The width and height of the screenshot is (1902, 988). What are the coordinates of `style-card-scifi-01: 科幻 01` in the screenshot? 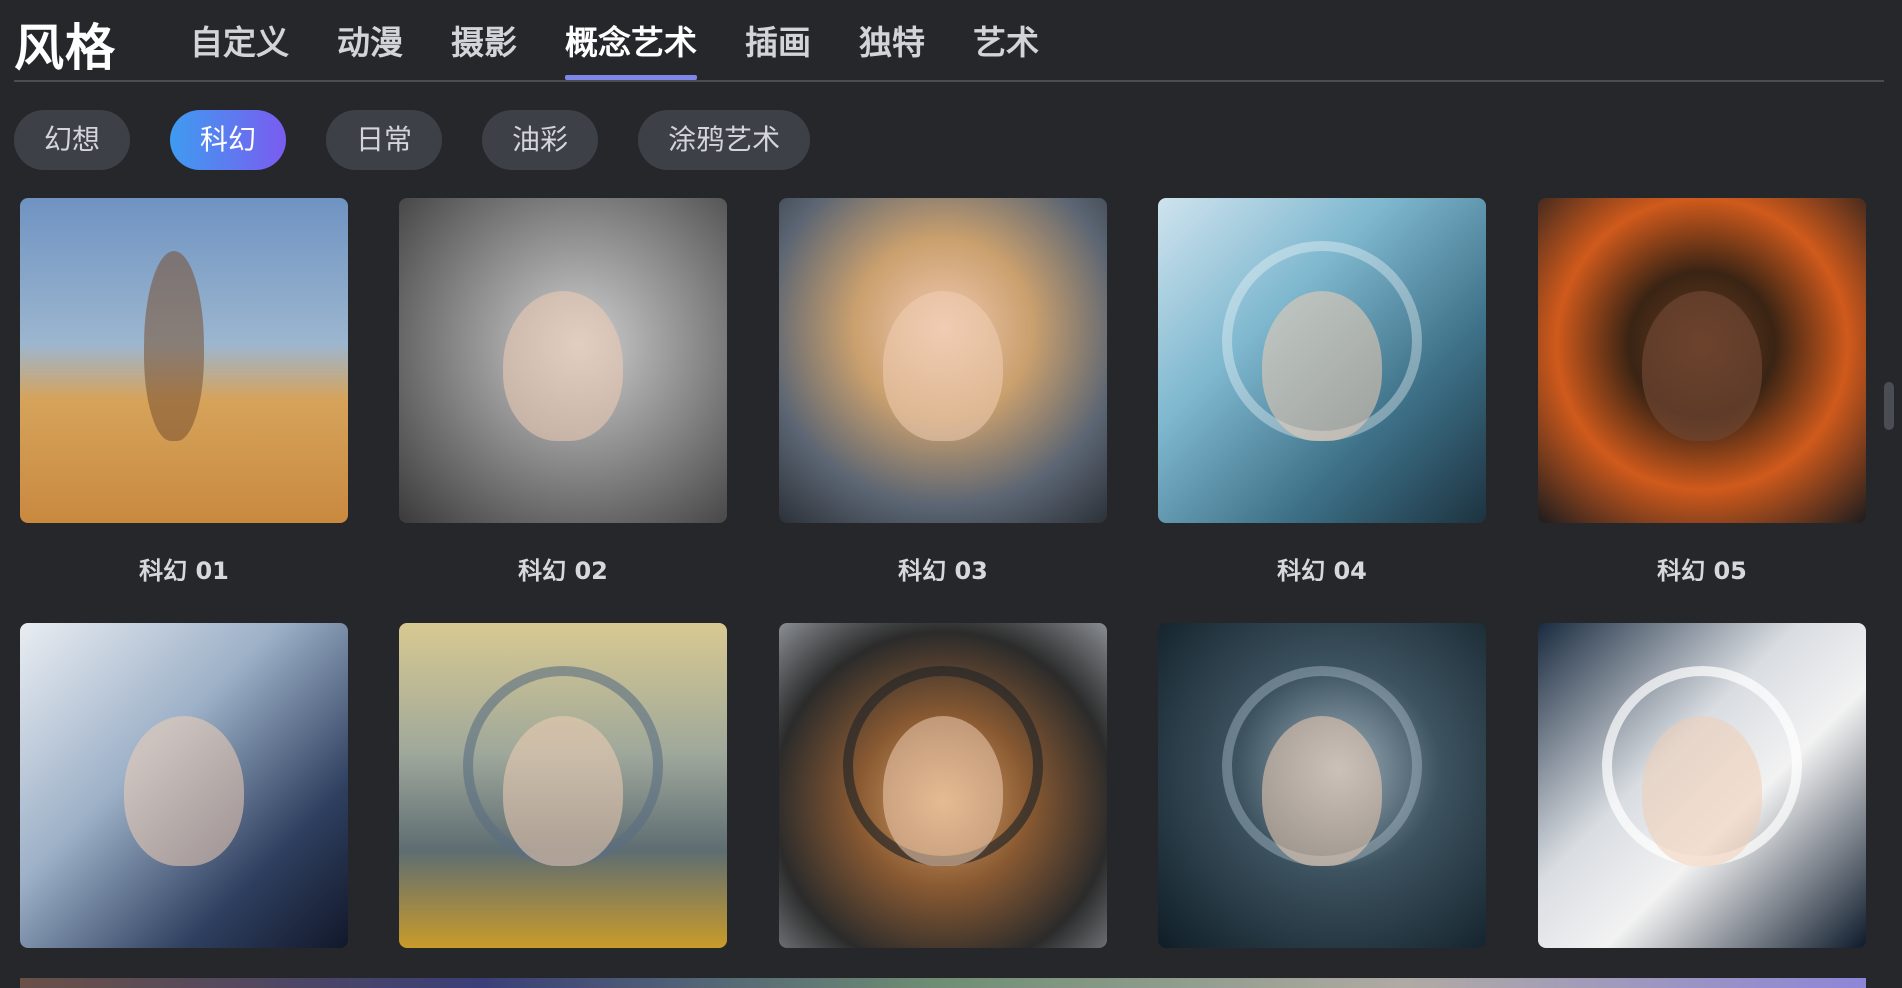 It's located at (184, 392).